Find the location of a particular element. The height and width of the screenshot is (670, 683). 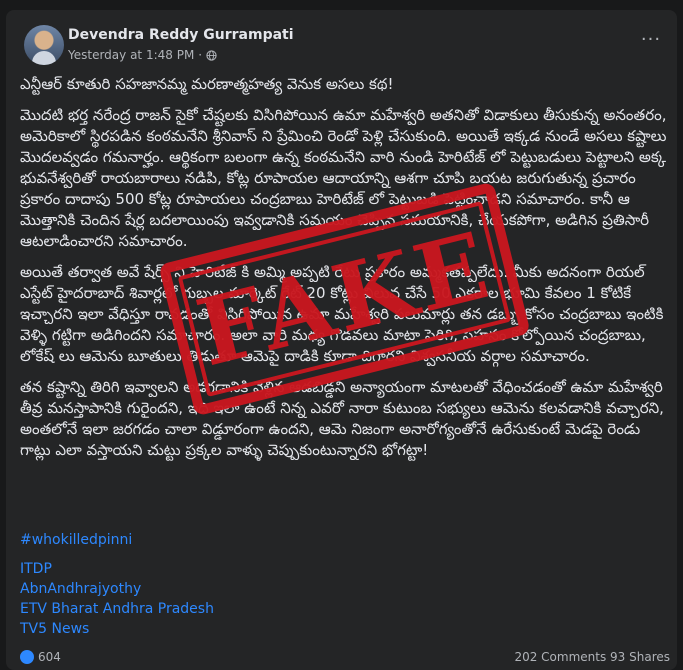

timestamp: Yesterday at 1:48 PM is located at coordinates (131, 55).